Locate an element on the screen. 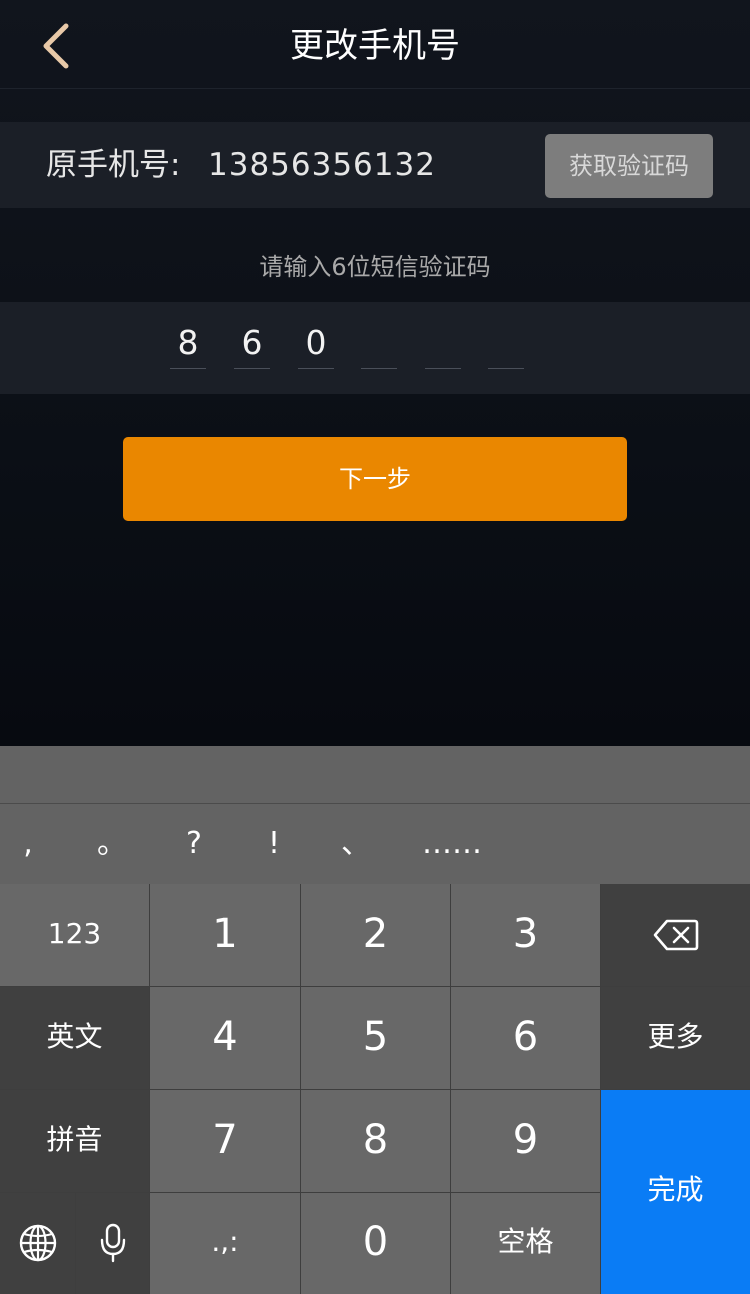 The image size is (750, 1294). mode-123-key: 123 is located at coordinates (75, 935).